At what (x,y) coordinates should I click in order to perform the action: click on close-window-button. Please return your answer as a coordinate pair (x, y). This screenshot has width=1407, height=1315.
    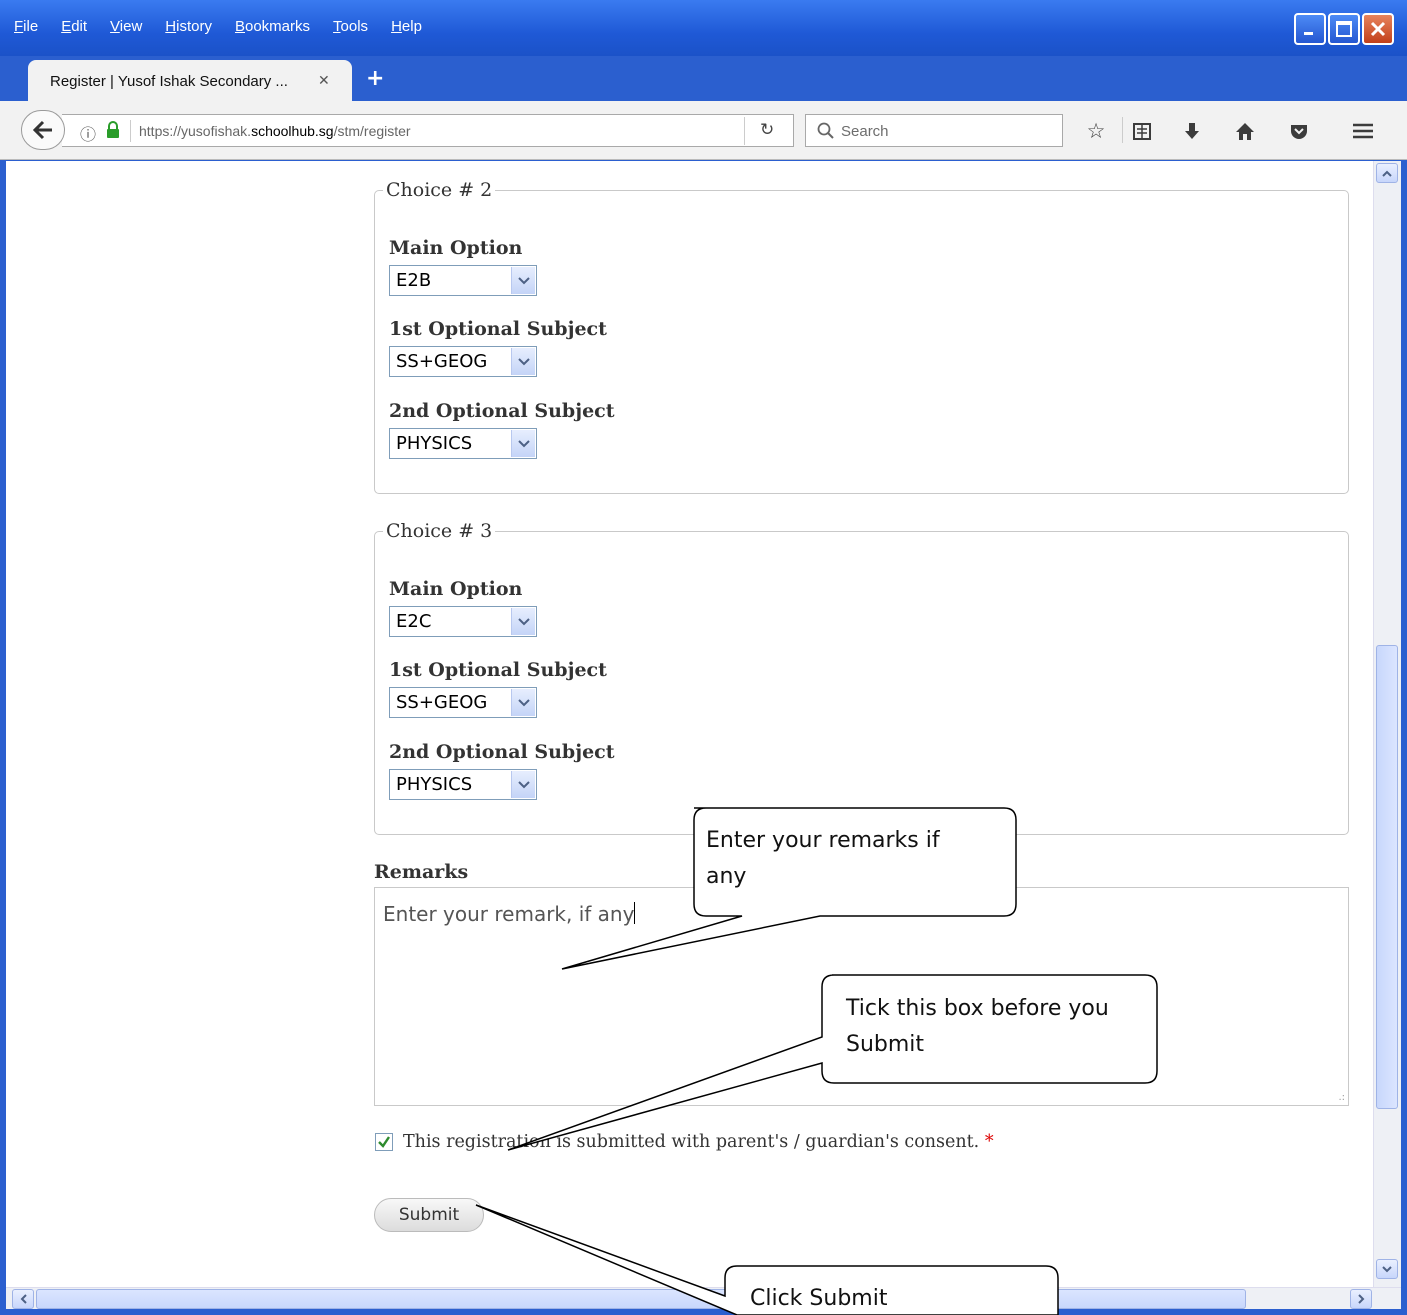
    Looking at the image, I should click on (1378, 29).